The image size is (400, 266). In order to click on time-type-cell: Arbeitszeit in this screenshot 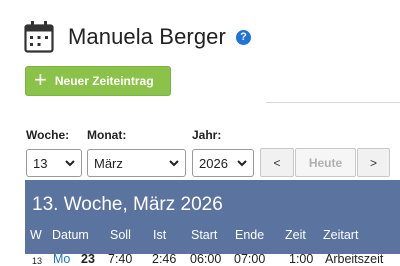, I will do `click(354, 260)`.